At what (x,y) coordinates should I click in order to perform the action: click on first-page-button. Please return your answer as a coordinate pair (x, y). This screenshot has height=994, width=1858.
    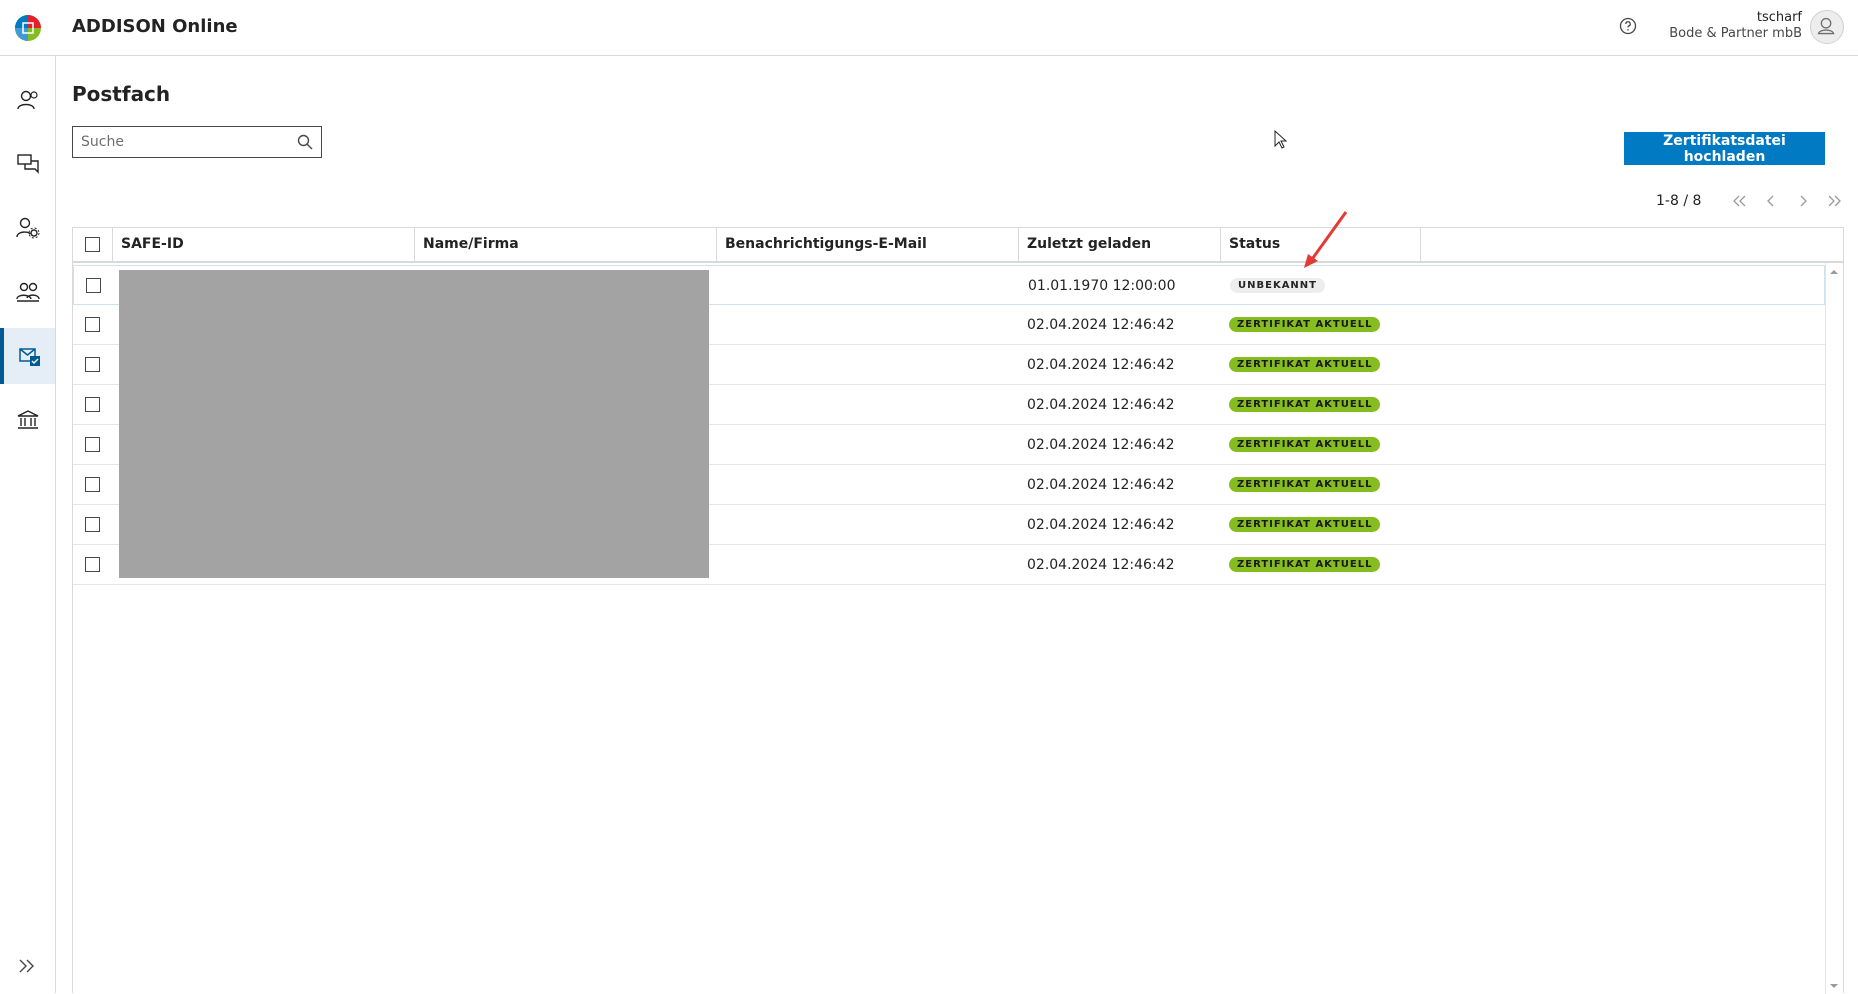
    Looking at the image, I should click on (1739, 201).